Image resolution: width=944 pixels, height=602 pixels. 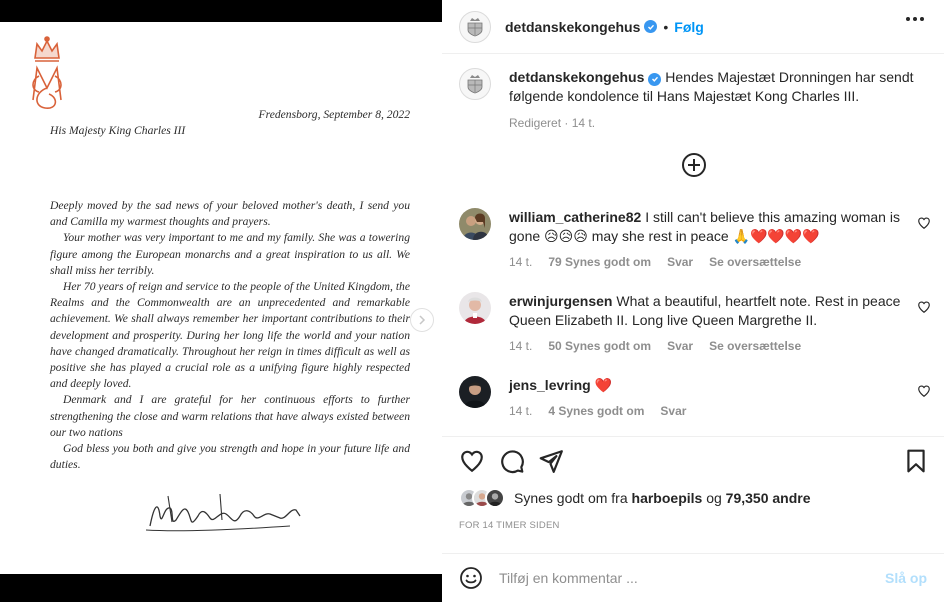 I want to click on caption-avatar, so click(x=475, y=84).